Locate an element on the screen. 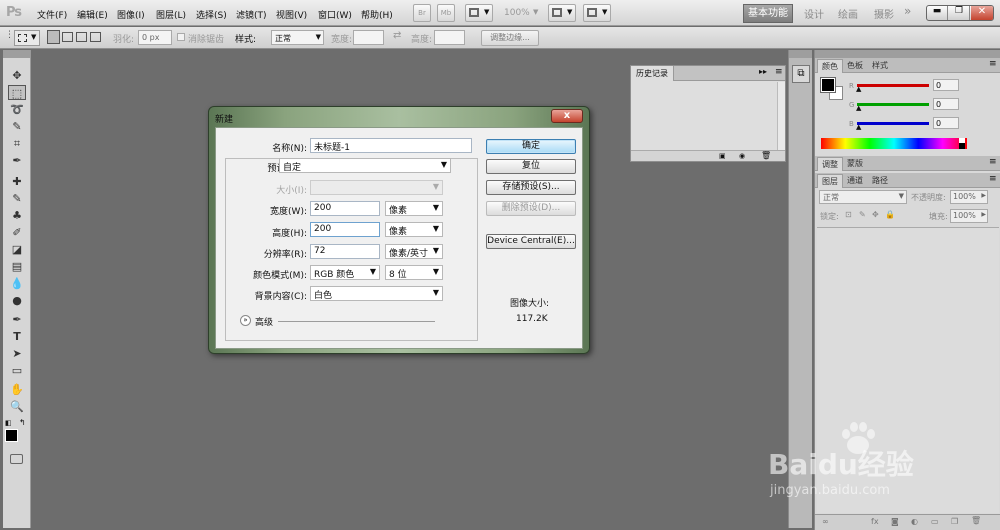  restore-icon: ❐ is located at coordinates (959, 13).